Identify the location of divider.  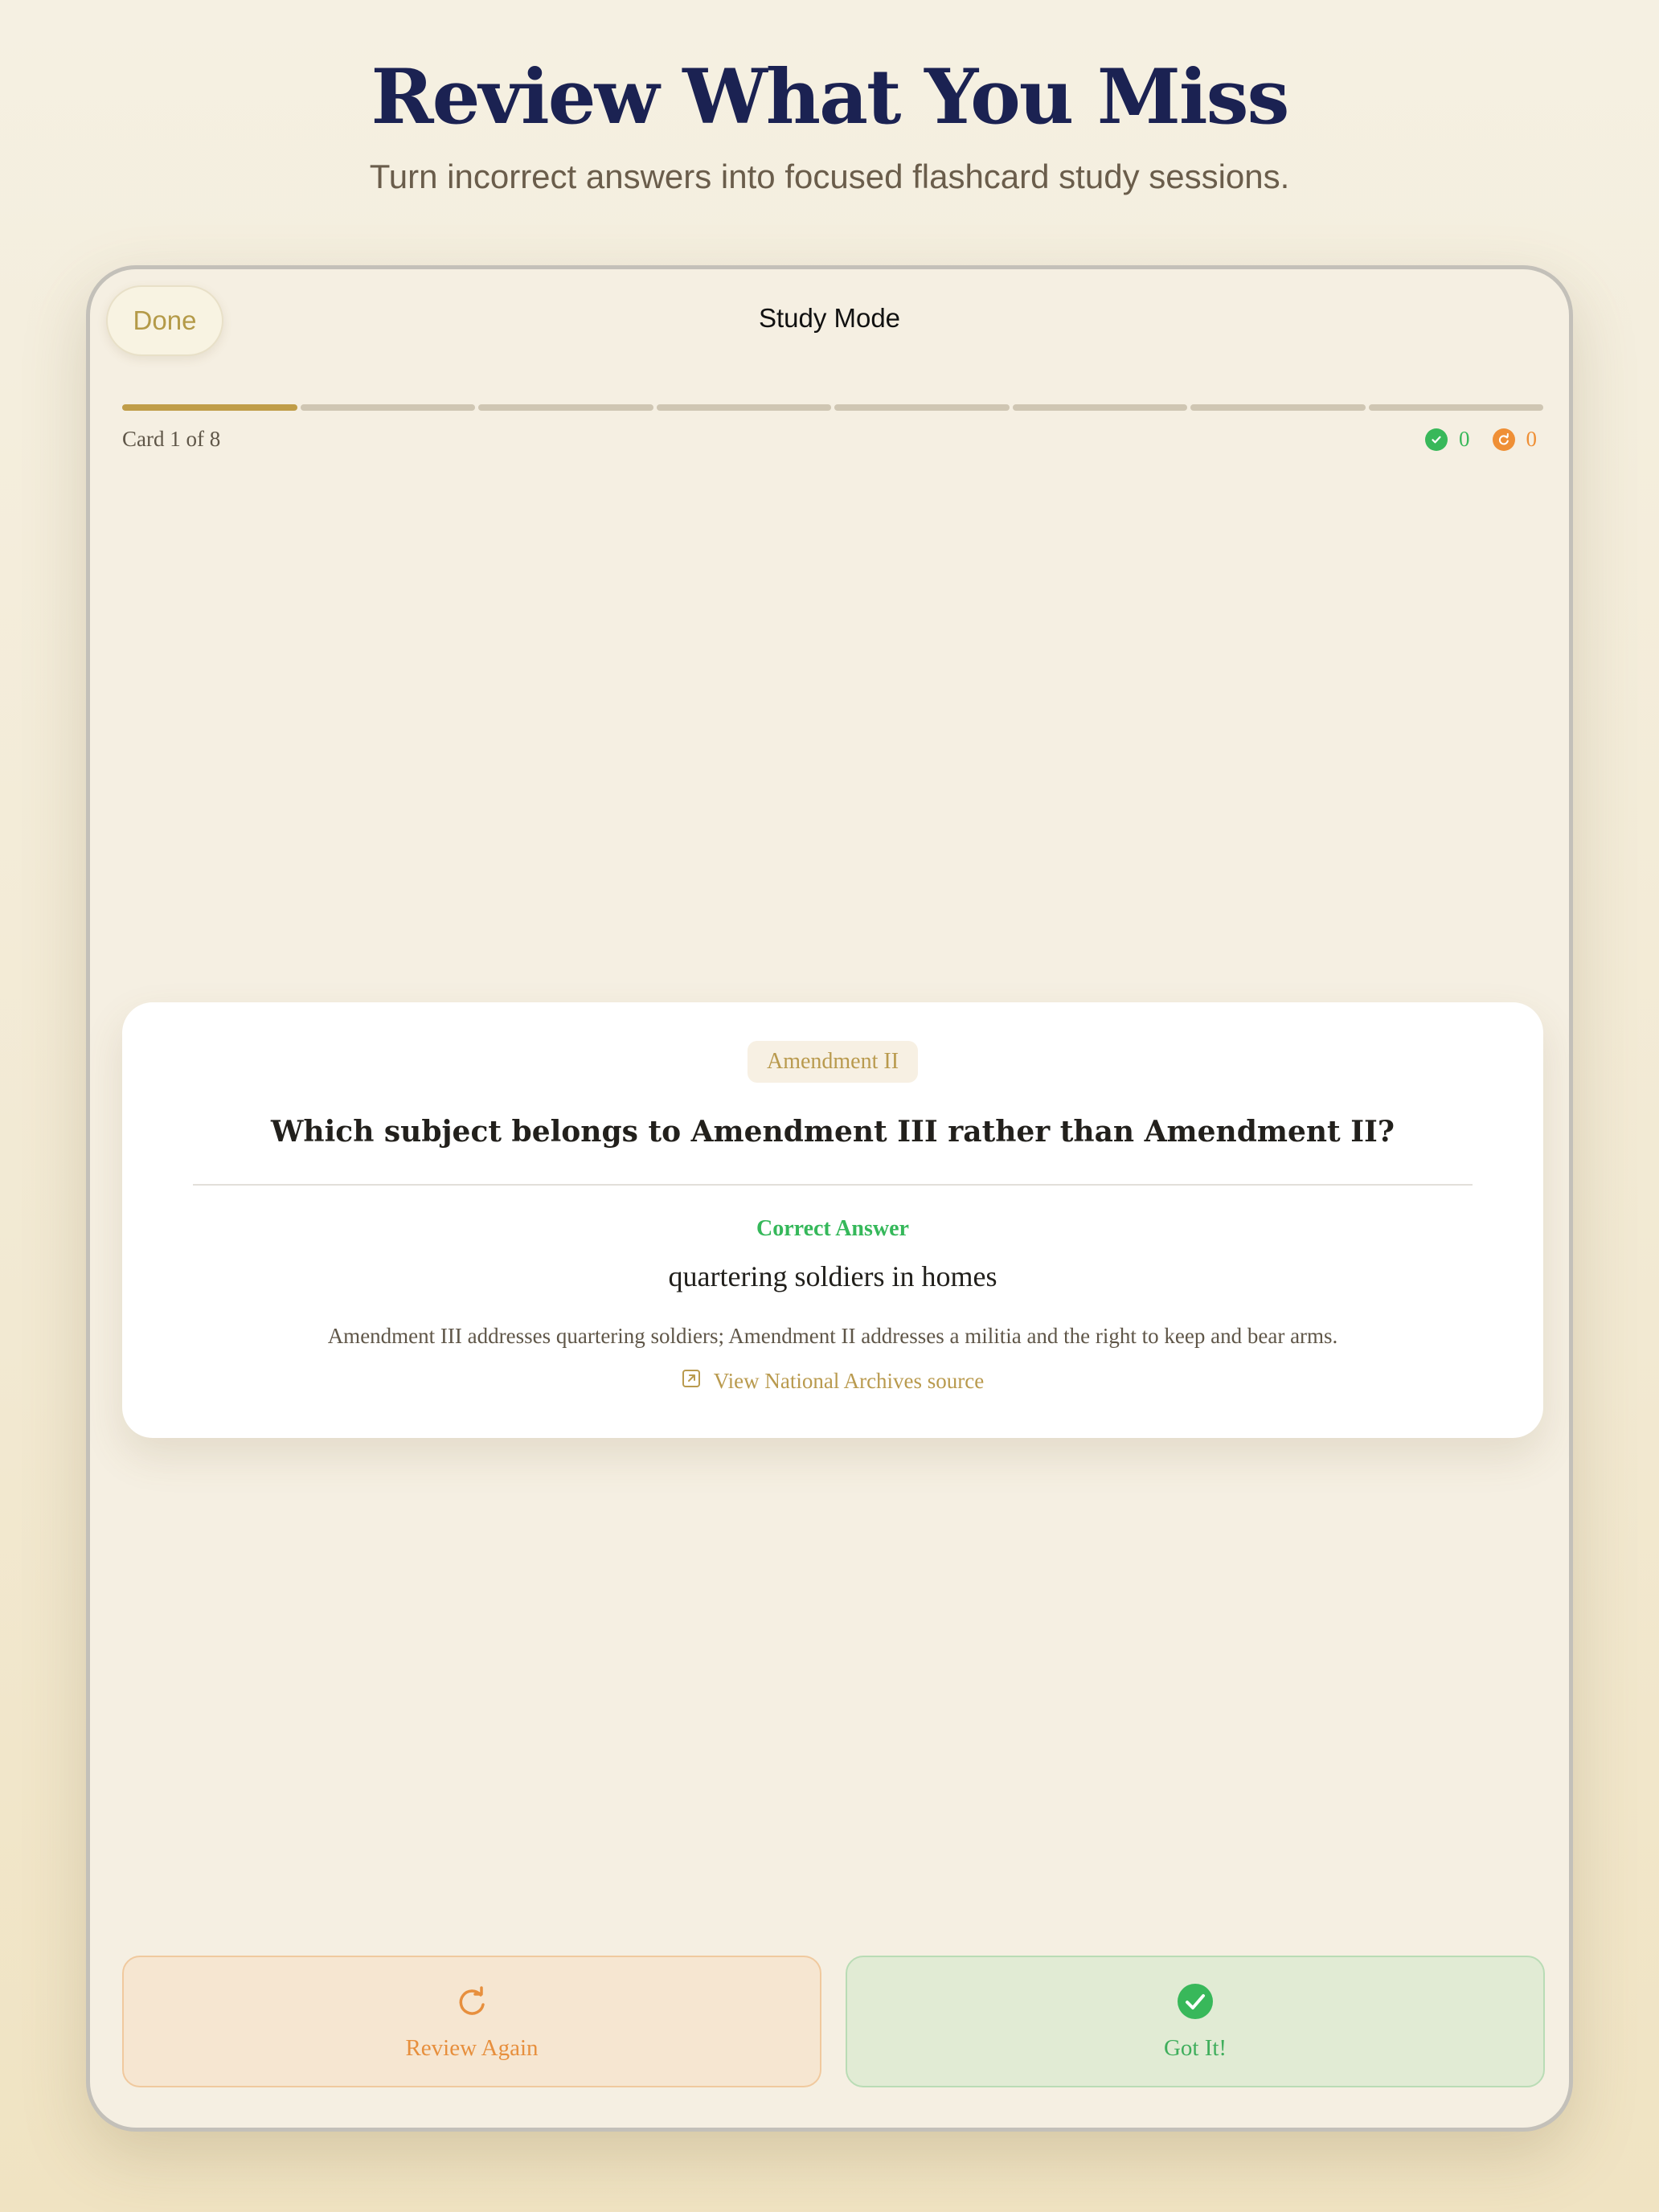
(833, 1185).